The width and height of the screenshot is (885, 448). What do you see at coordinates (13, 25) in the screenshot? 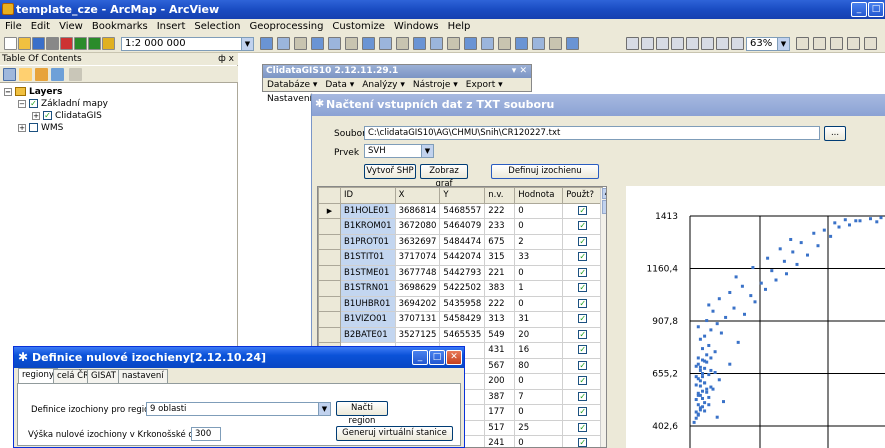
I see `menu-item: File` at bounding box center [13, 25].